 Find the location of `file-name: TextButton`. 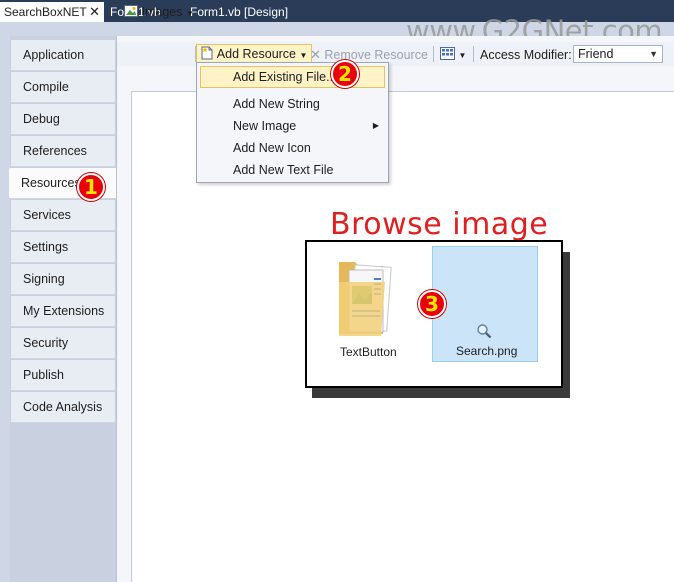

file-name: TextButton is located at coordinates (368, 352).